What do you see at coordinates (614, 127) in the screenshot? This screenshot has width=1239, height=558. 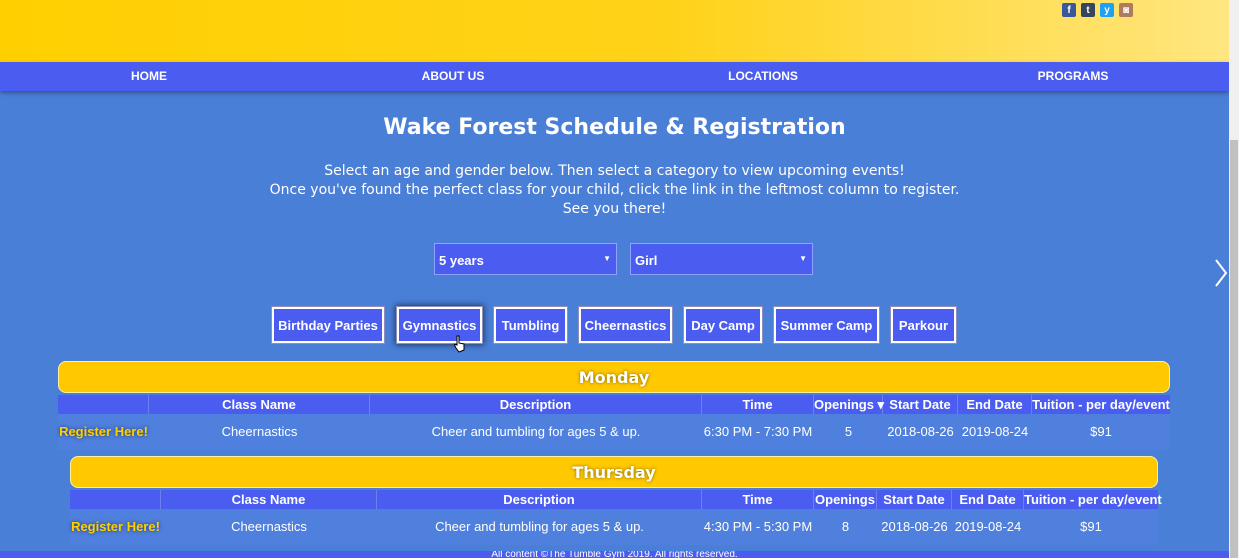 I see `page-title: Wake Forest Schedule & Registration` at bounding box center [614, 127].